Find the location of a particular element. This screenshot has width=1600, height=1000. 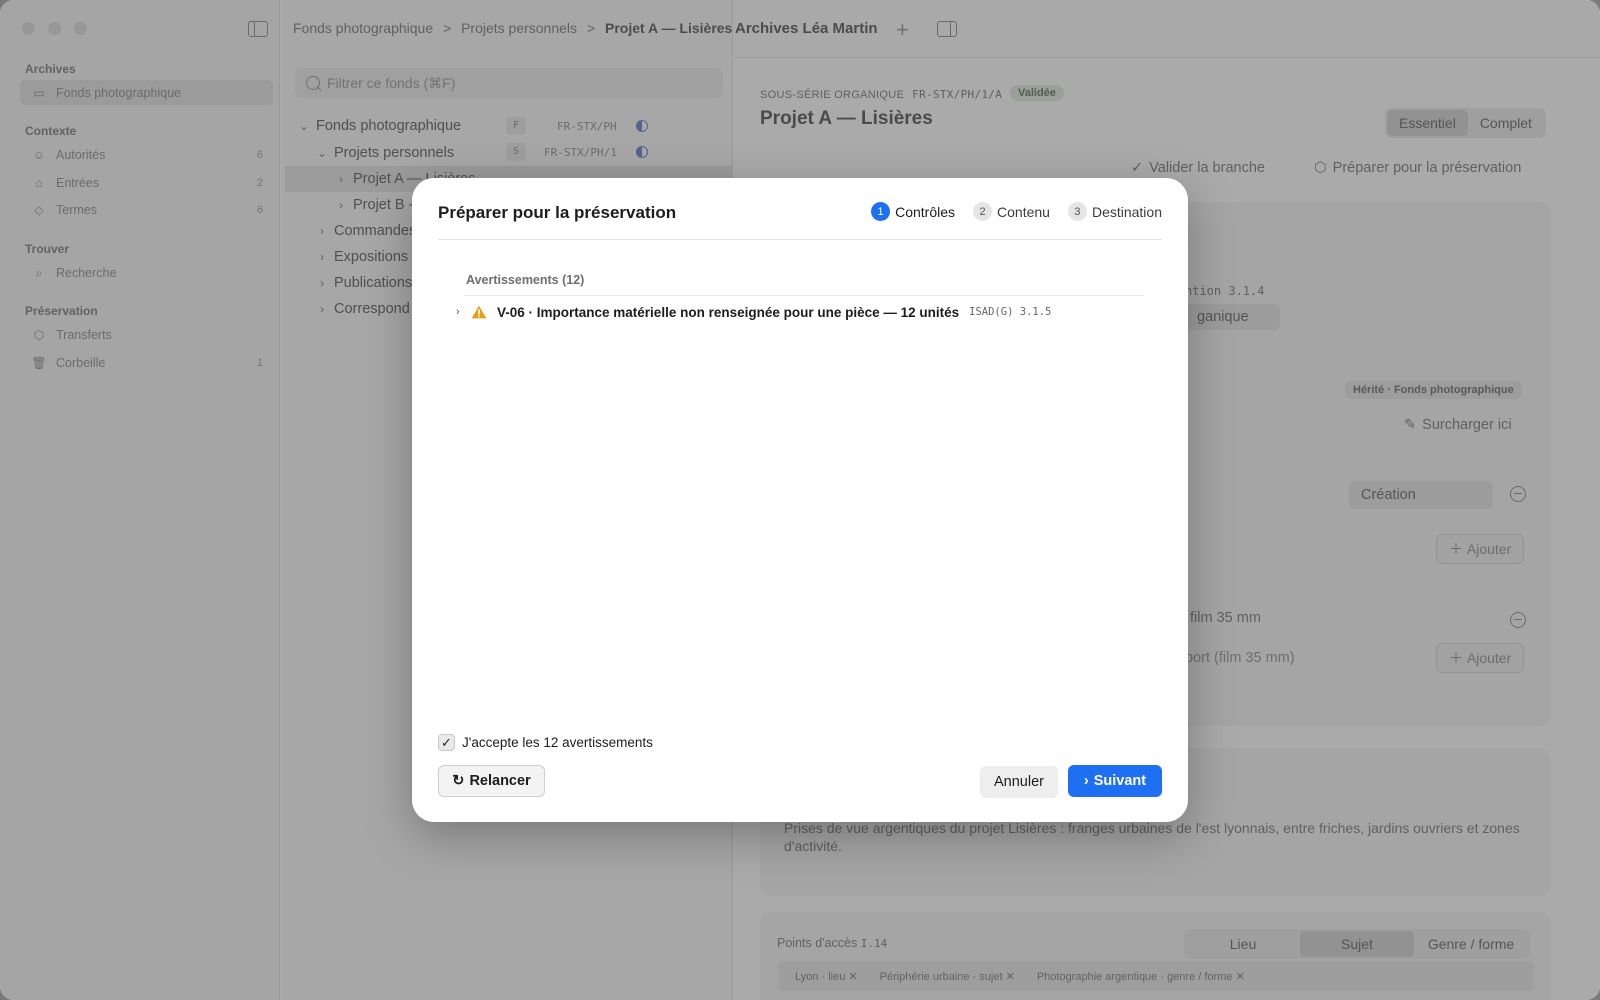

next-button: › Suivant is located at coordinates (1115, 781).